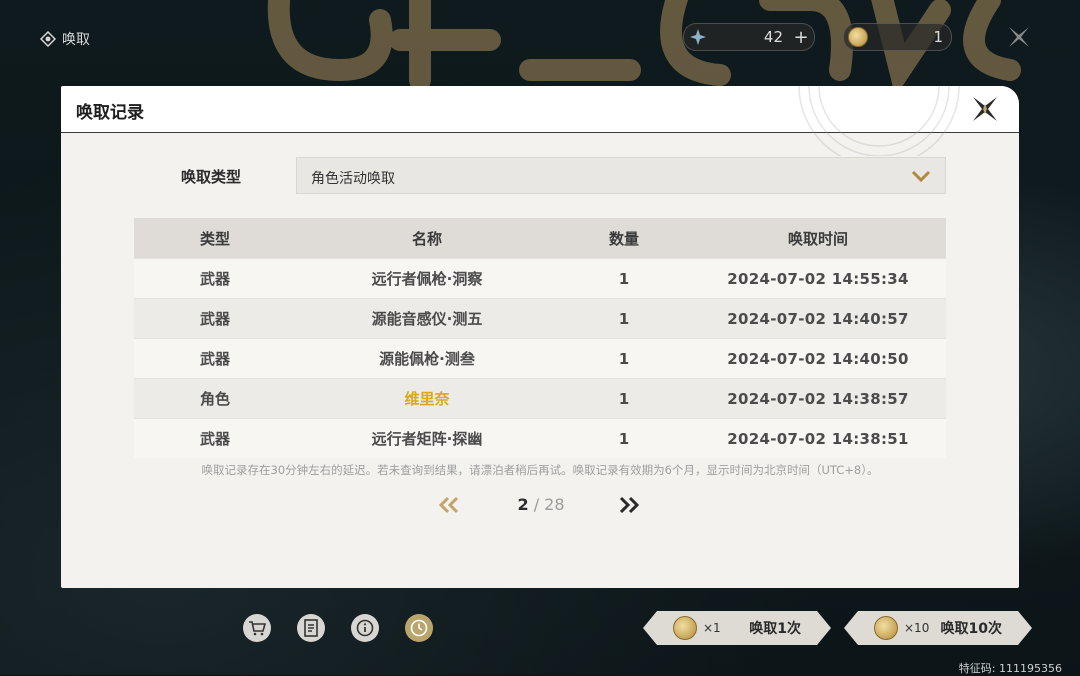 This screenshot has width=1080, height=676. Describe the element at coordinates (879, 121) in the screenshot. I see `decorative-rings` at that location.